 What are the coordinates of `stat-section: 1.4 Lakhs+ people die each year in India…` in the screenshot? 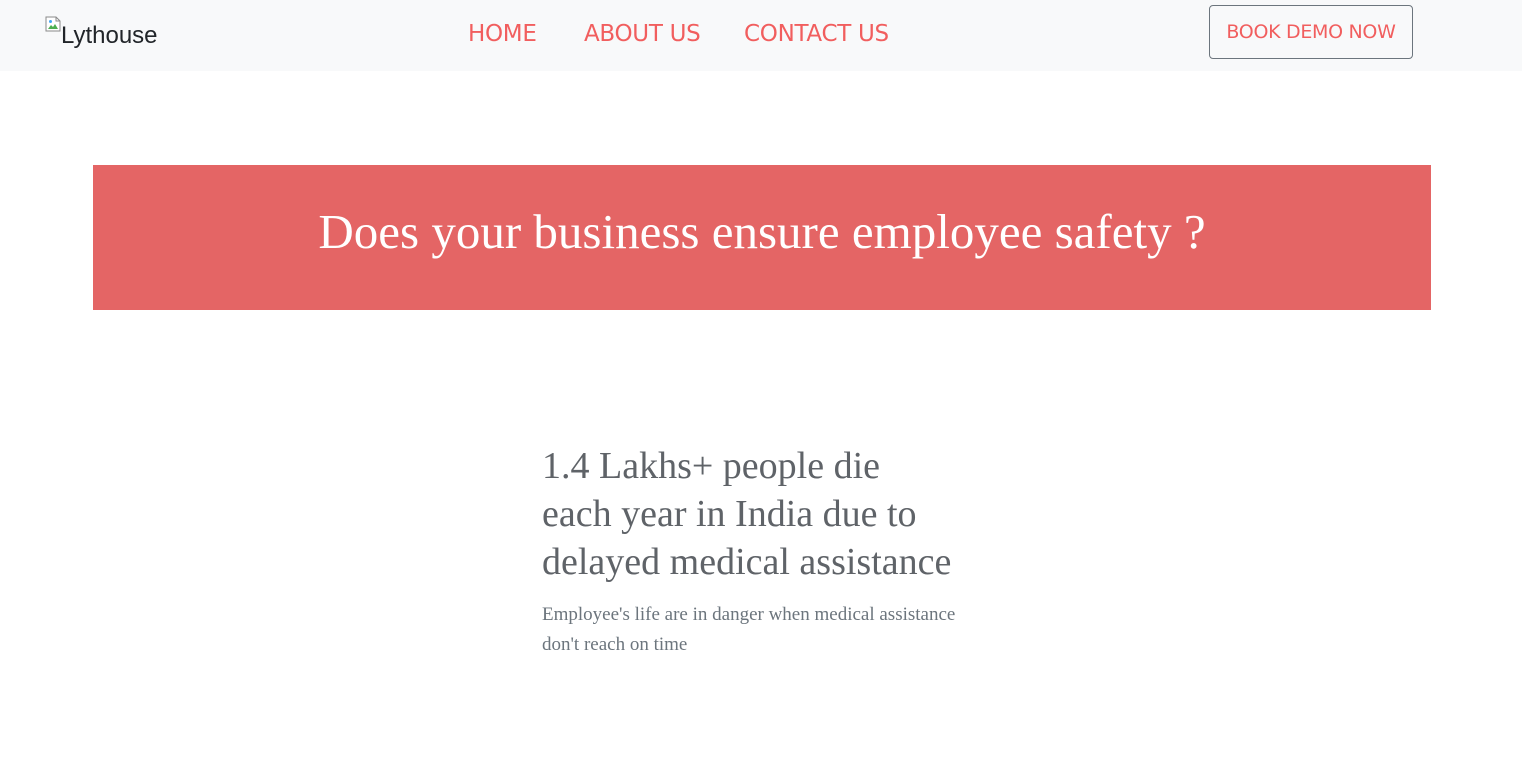 It's located at (767, 551).